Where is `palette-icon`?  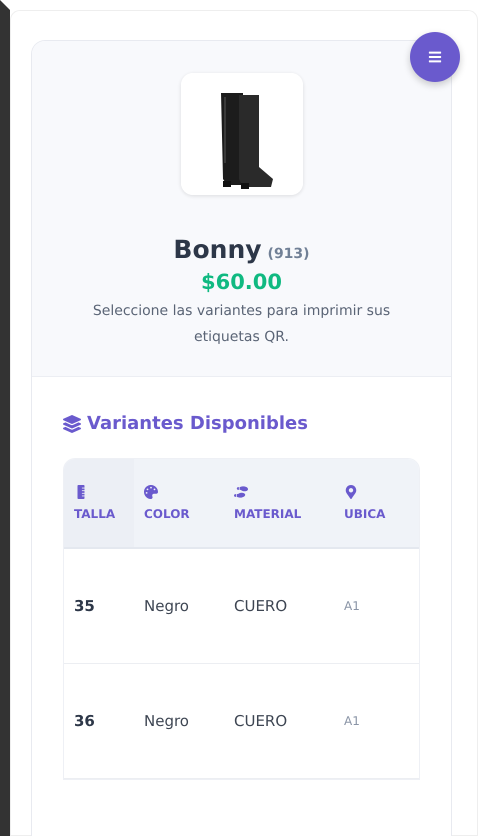 palette-icon is located at coordinates (151, 492).